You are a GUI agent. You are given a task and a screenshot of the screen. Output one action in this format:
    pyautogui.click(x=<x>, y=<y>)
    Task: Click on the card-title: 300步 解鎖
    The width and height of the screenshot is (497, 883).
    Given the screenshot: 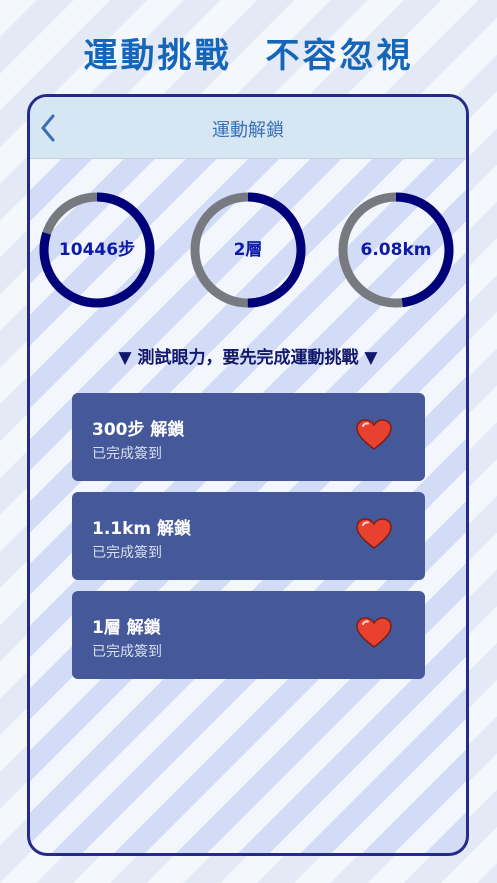 What is the action you would take?
    pyautogui.click(x=138, y=430)
    